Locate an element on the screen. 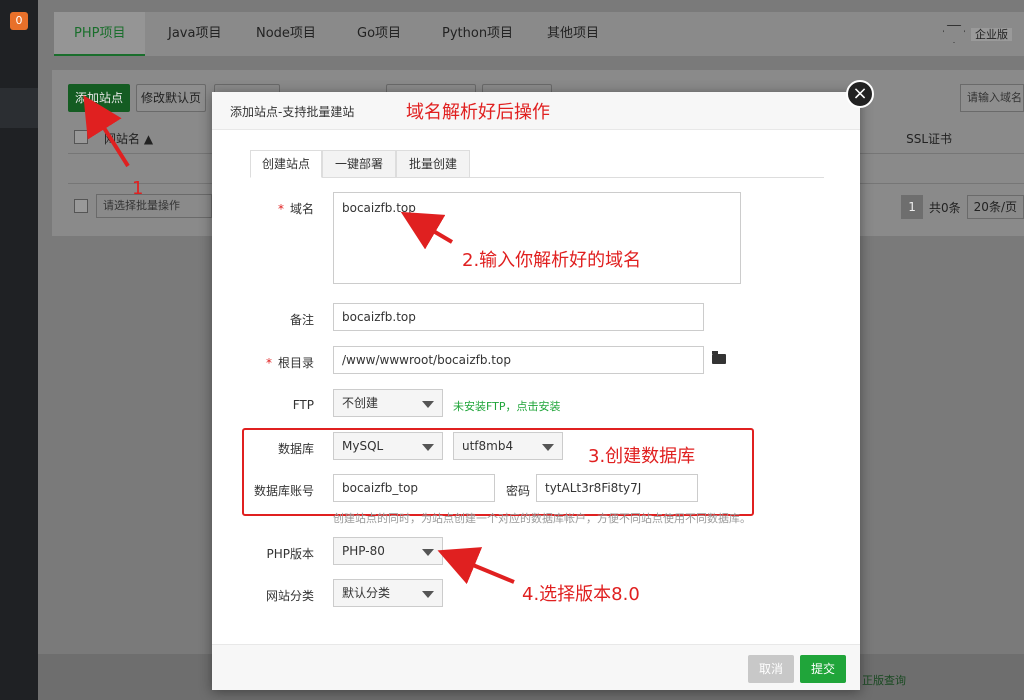 This screenshot has width=1024, height=700. diamond-icon is located at coordinates (954, 34).